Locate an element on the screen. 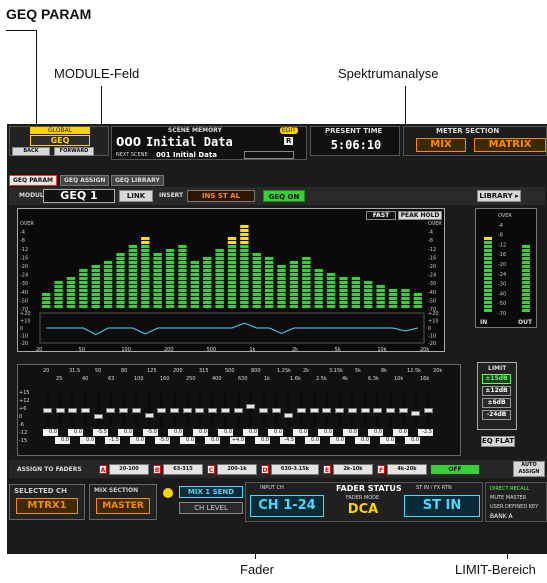 The width and height of the screenshot is (547, 583). meter-mix-button: MIX is located at coordinates (441, 145).